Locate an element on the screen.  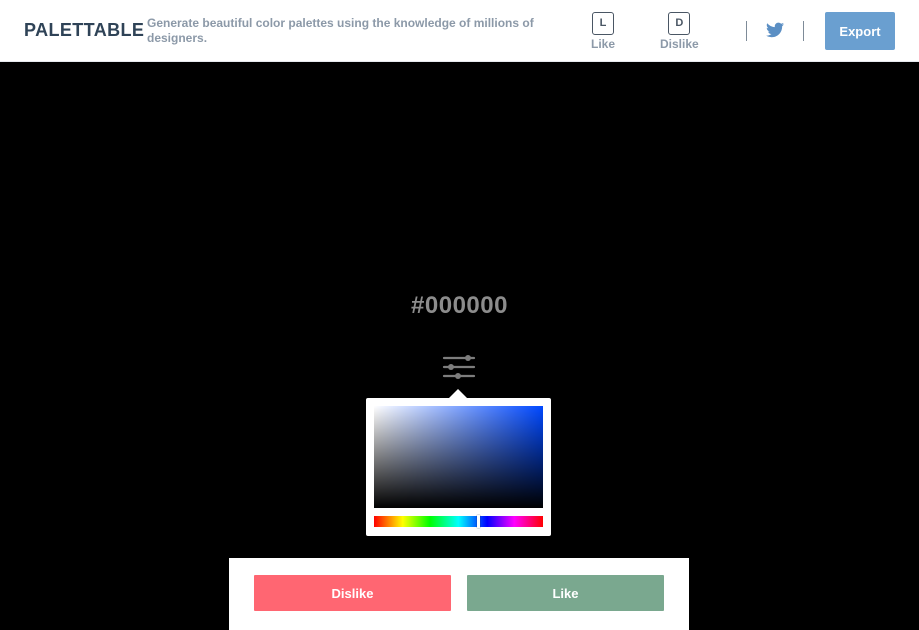
dislike-shortcut-label: Dislike is located at coordinates (679, 44).